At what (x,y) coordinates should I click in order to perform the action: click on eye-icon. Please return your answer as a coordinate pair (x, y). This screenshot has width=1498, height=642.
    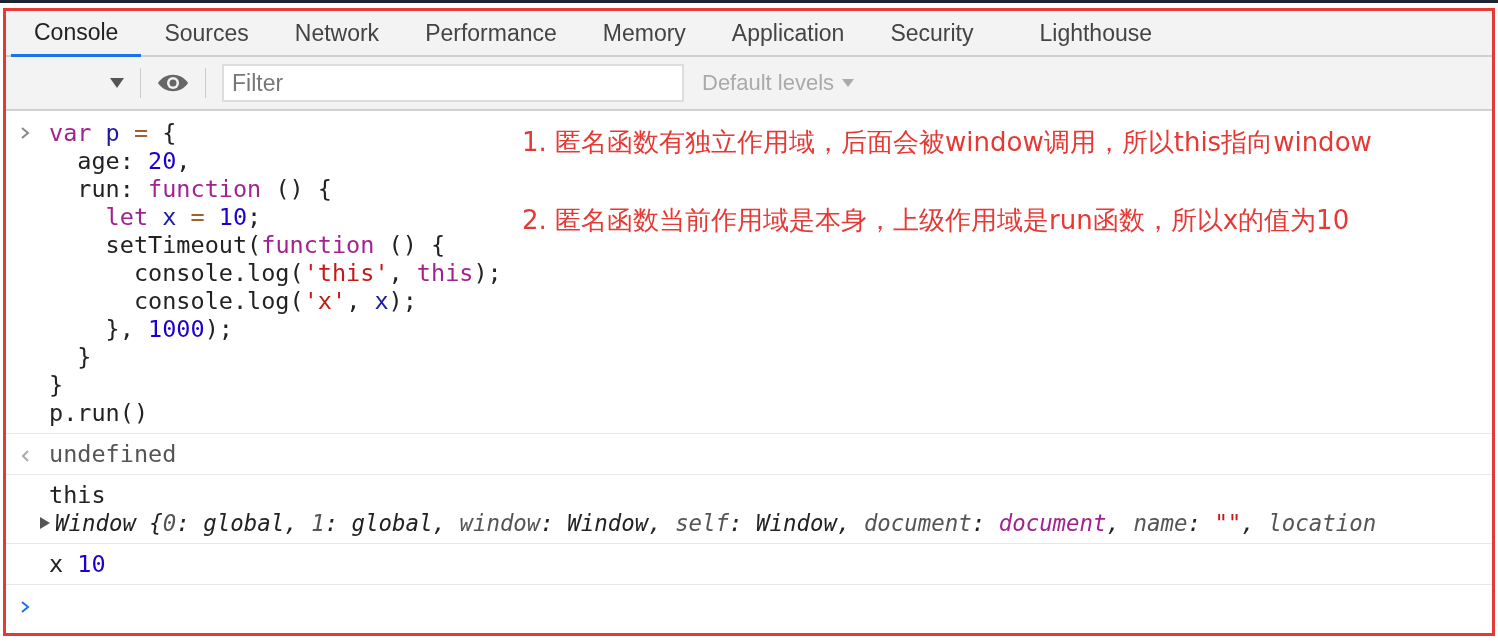
    Looking at the image, I should click on (173, 83).